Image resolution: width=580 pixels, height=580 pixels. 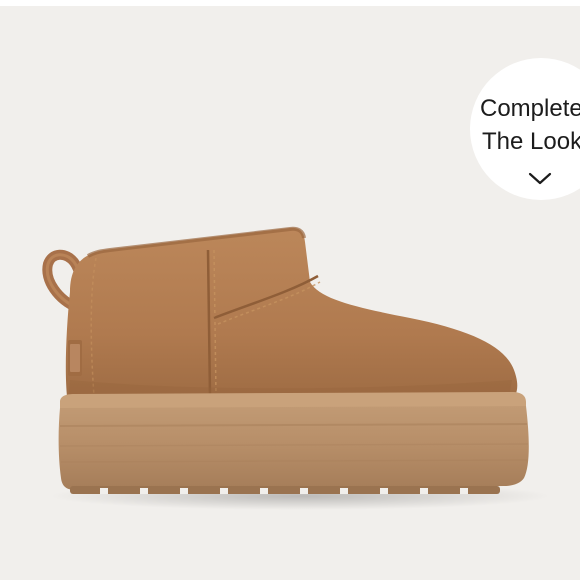 I want to click on tread, so click(x=285, y=490).